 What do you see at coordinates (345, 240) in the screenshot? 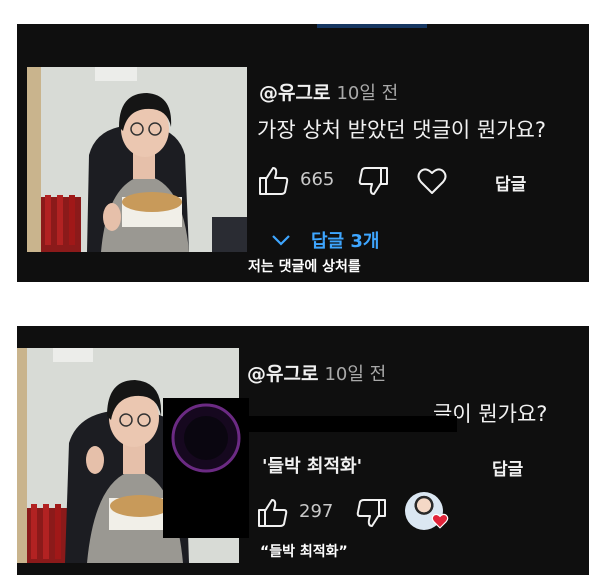
I see `view-replies-link: 답글 3개` at bounding box center [345, 240].